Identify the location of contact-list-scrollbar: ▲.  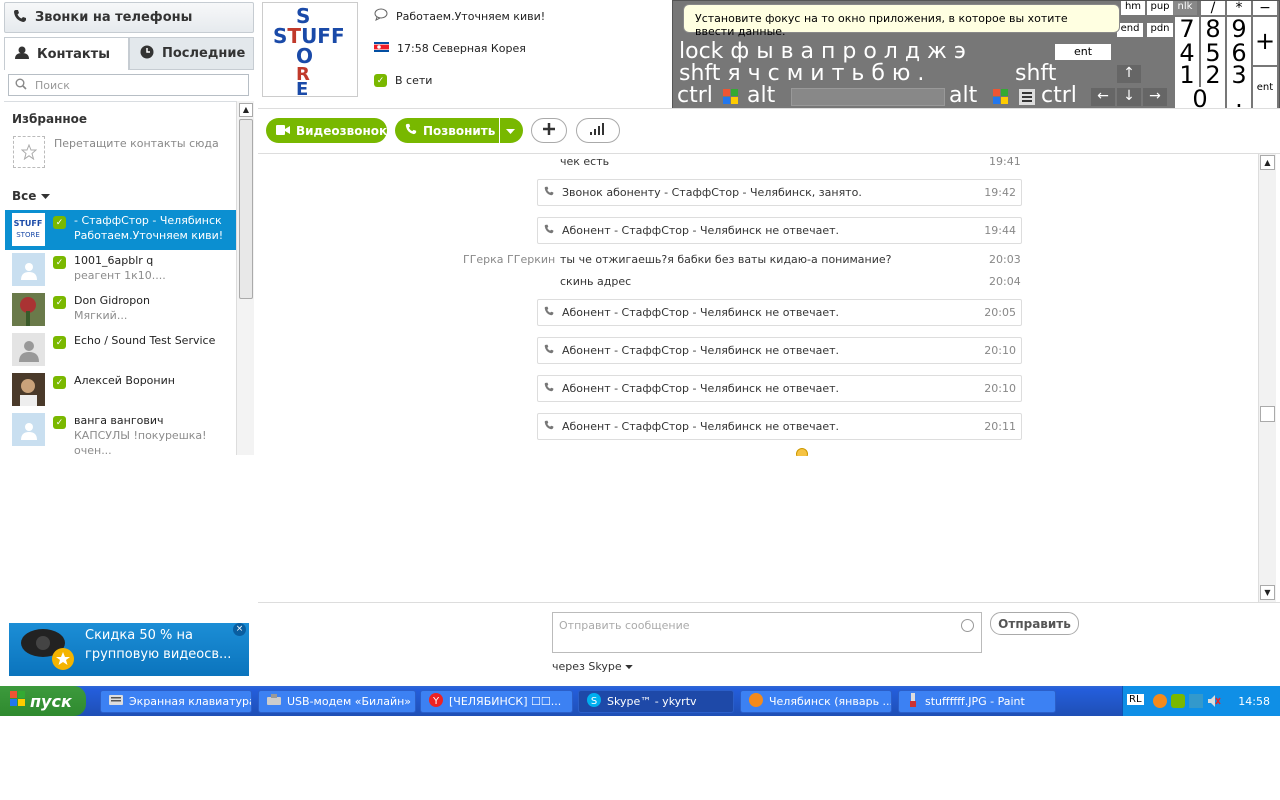
(245, 278).